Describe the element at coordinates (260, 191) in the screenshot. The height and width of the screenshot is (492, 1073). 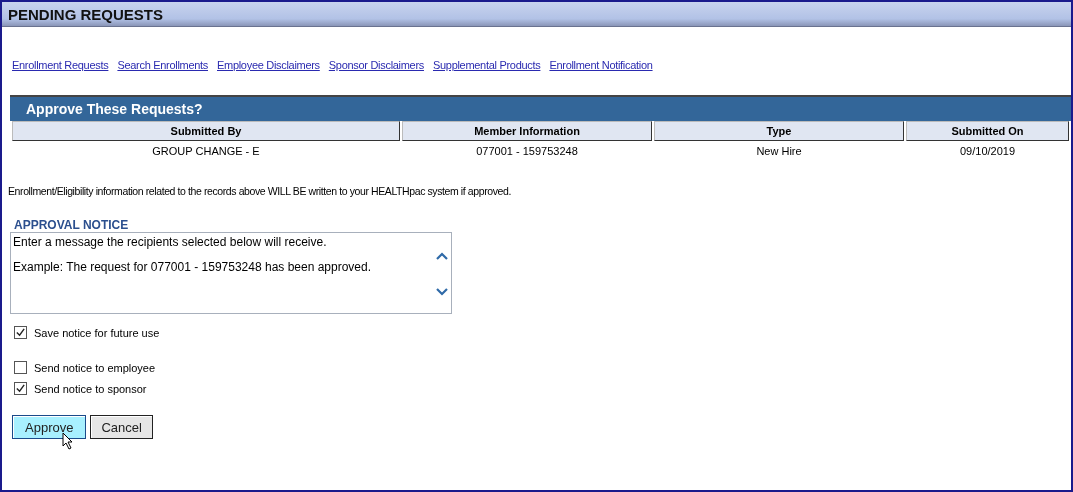
I see `info-text: Enrollment/Eligibility information related to the records above WILL BE written to your HEALTHpac system if approved.` at that location.